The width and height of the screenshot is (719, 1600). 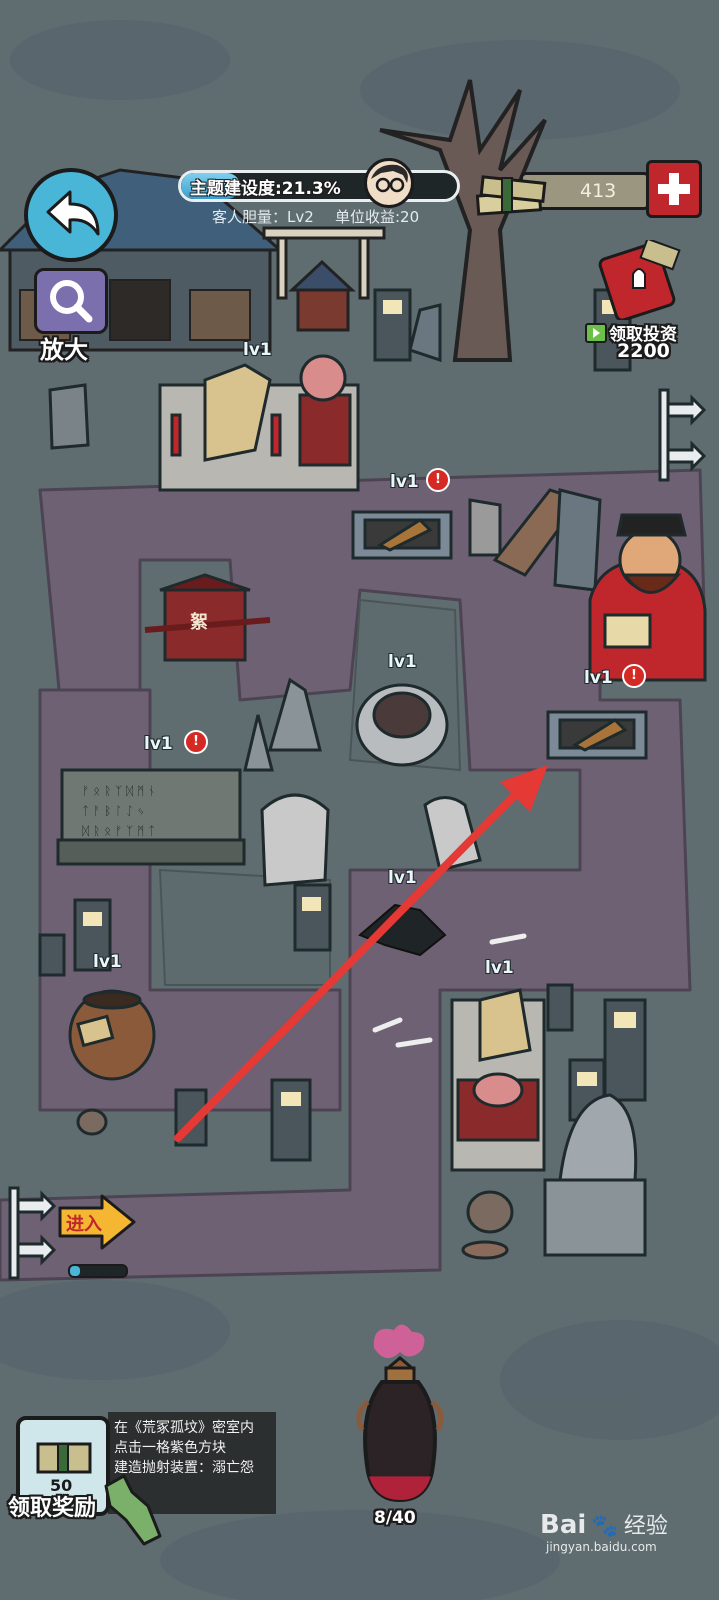 What do you see at coordinates (199, 622) in the screenshot?
I see `sedan-chair-sign: 絮` at bounding box center [199, 622].